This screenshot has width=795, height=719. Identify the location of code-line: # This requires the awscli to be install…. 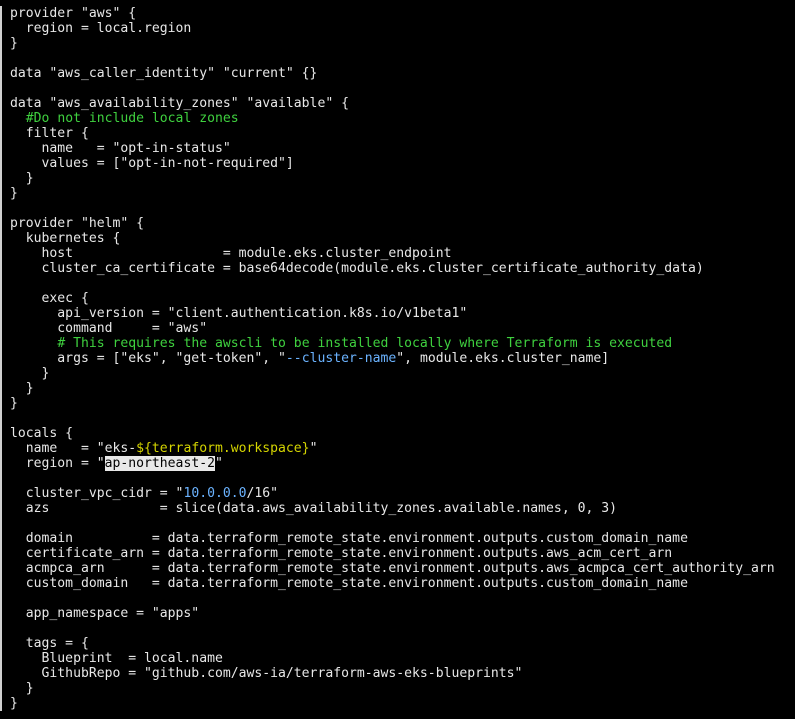
(392, 343).